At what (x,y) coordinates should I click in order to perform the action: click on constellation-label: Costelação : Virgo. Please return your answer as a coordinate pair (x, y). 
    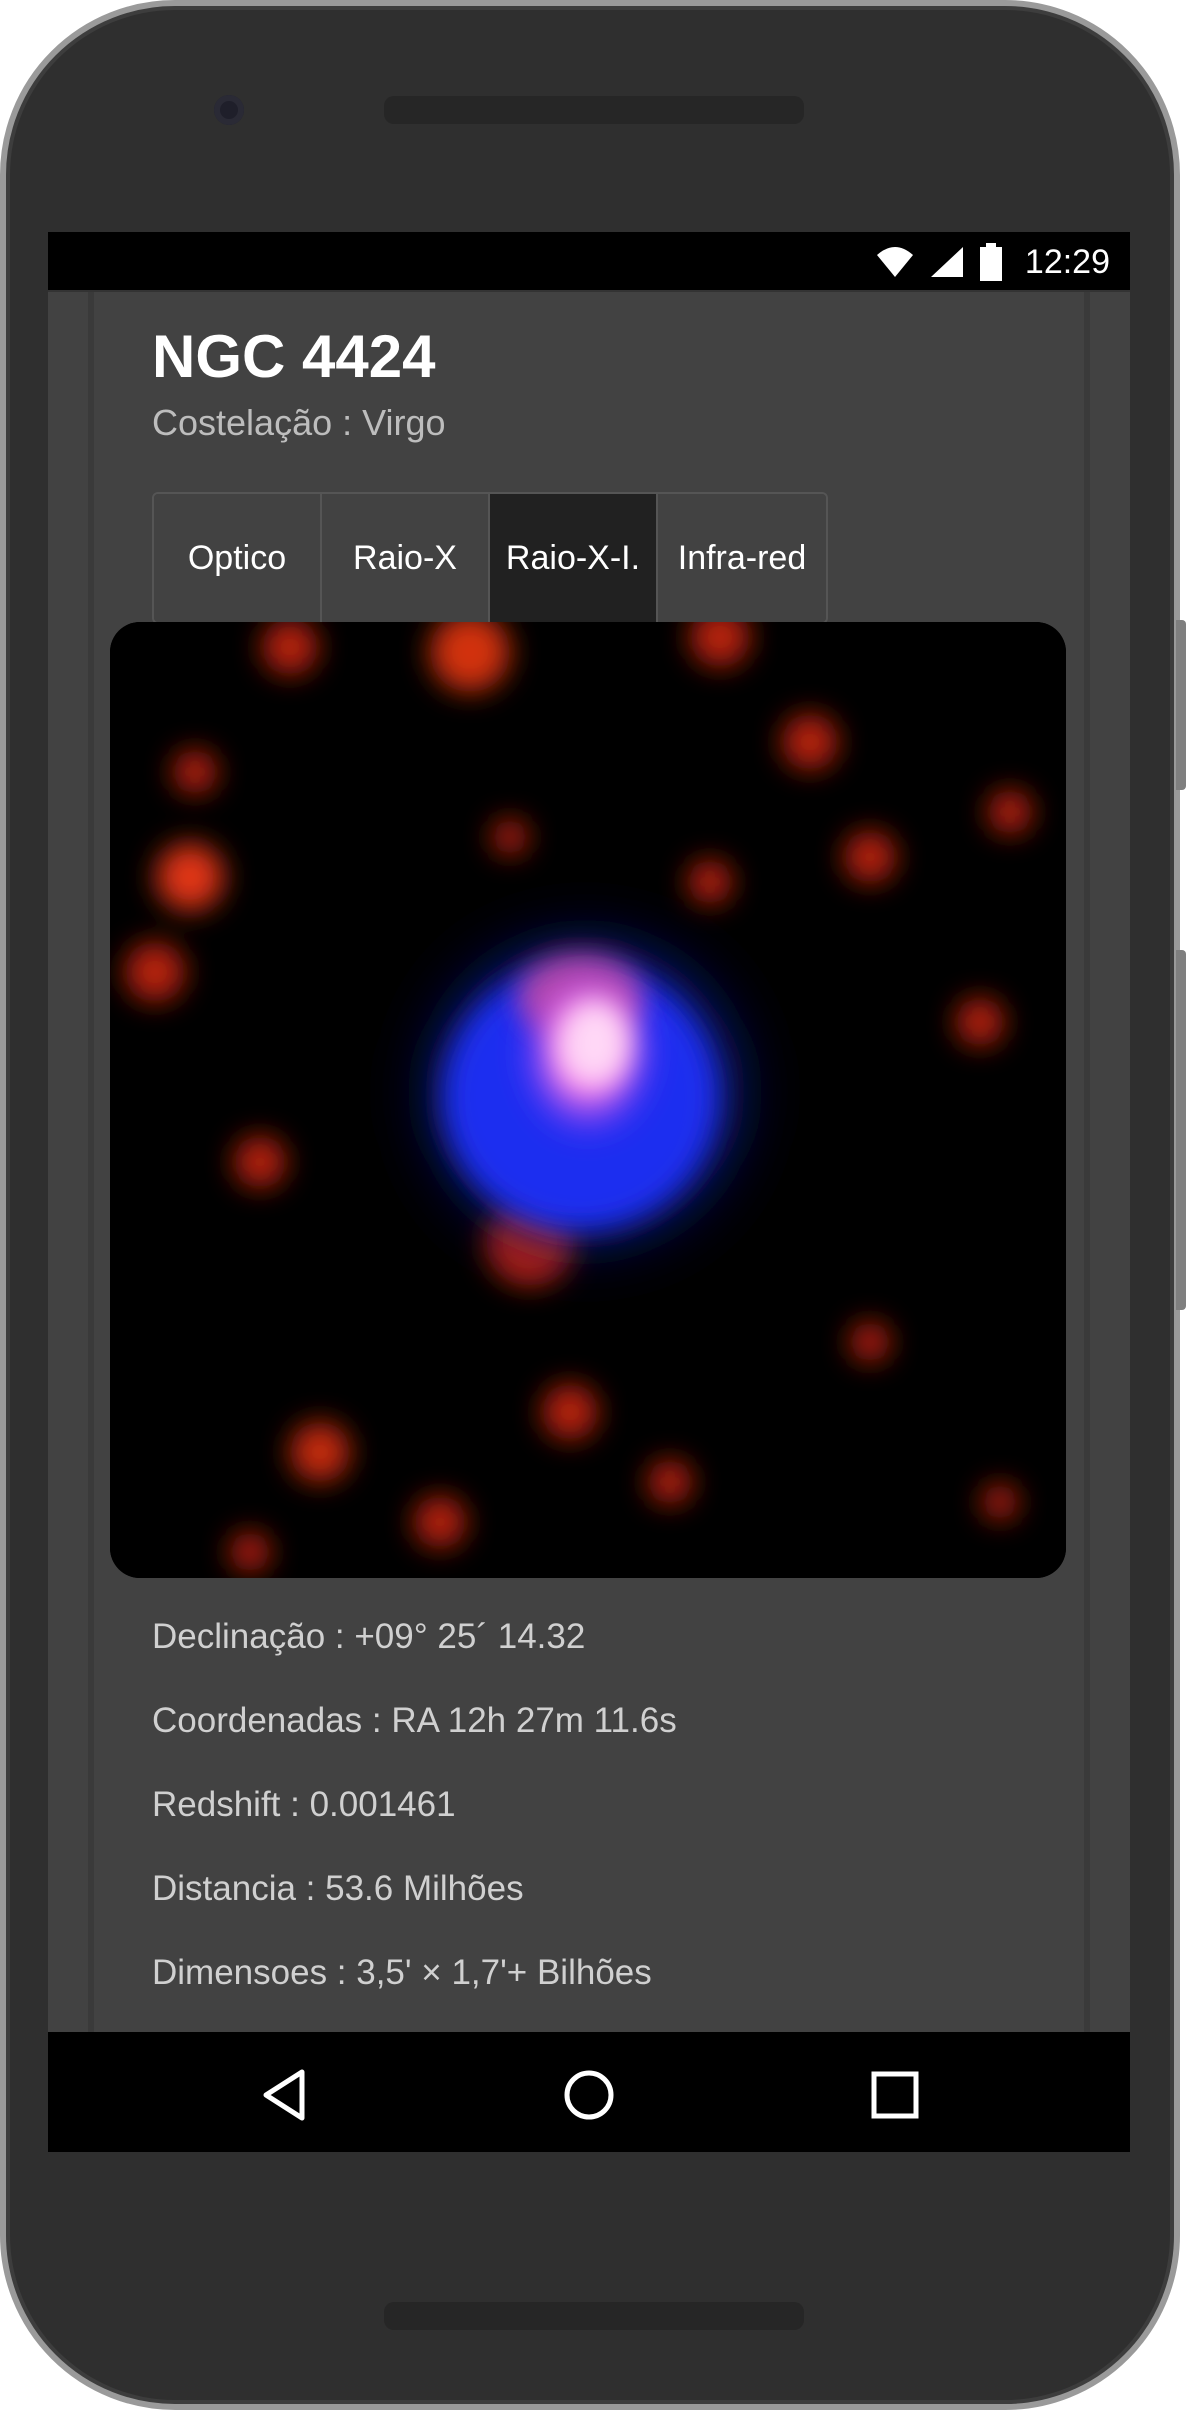
    Looking at the image, I should click on (299, 422).